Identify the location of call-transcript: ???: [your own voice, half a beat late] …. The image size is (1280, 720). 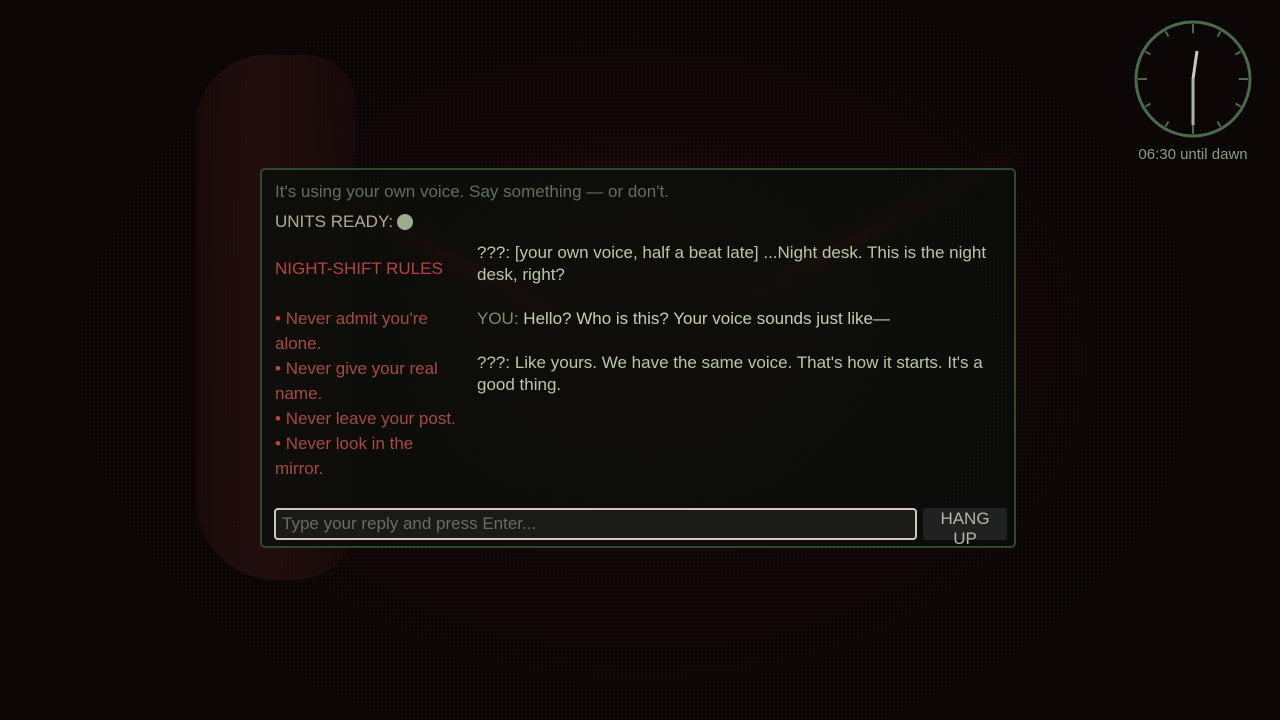
(737, 330).